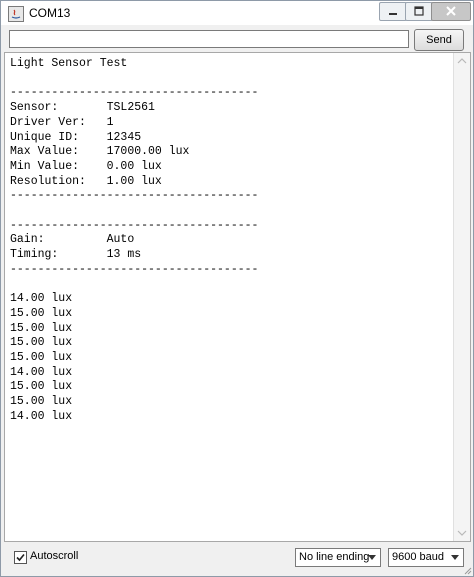 This screenshot has width=474, height=577. I want to click on bottom-bar: Autoscroll No line ending 9600 baud, so click(237, 560).